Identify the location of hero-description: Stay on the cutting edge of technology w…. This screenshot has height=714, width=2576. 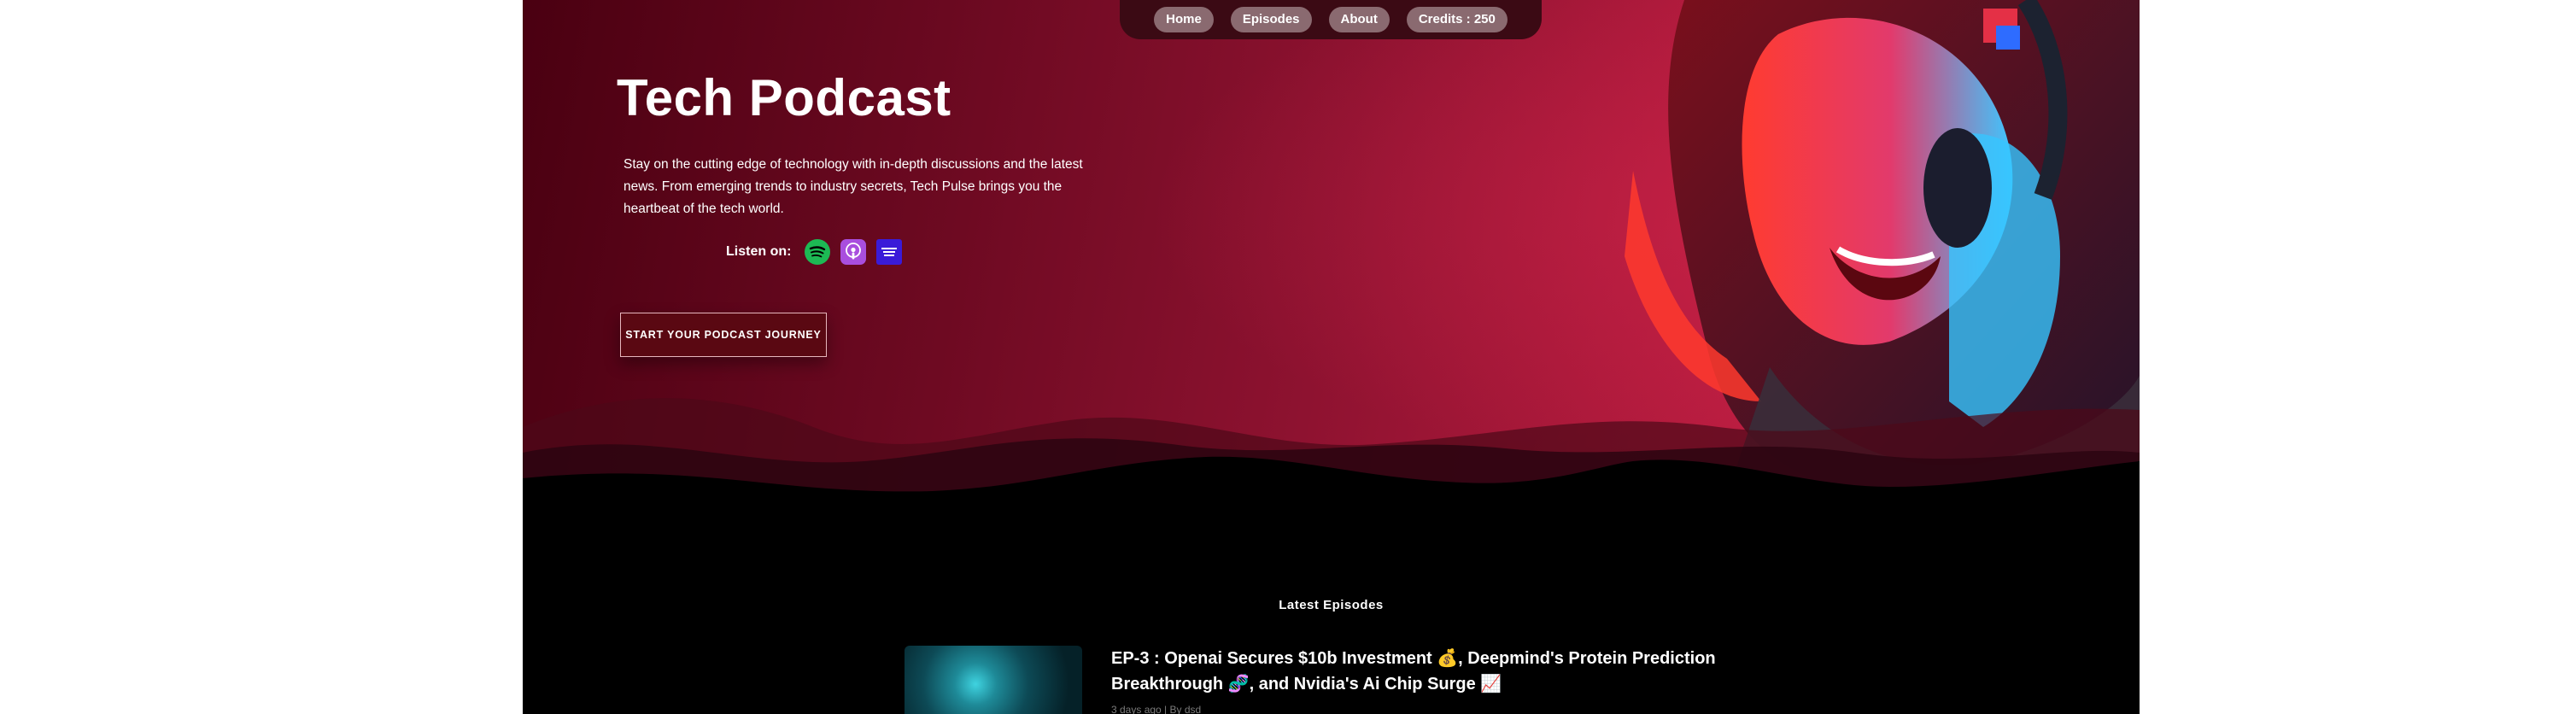
(853, 186).